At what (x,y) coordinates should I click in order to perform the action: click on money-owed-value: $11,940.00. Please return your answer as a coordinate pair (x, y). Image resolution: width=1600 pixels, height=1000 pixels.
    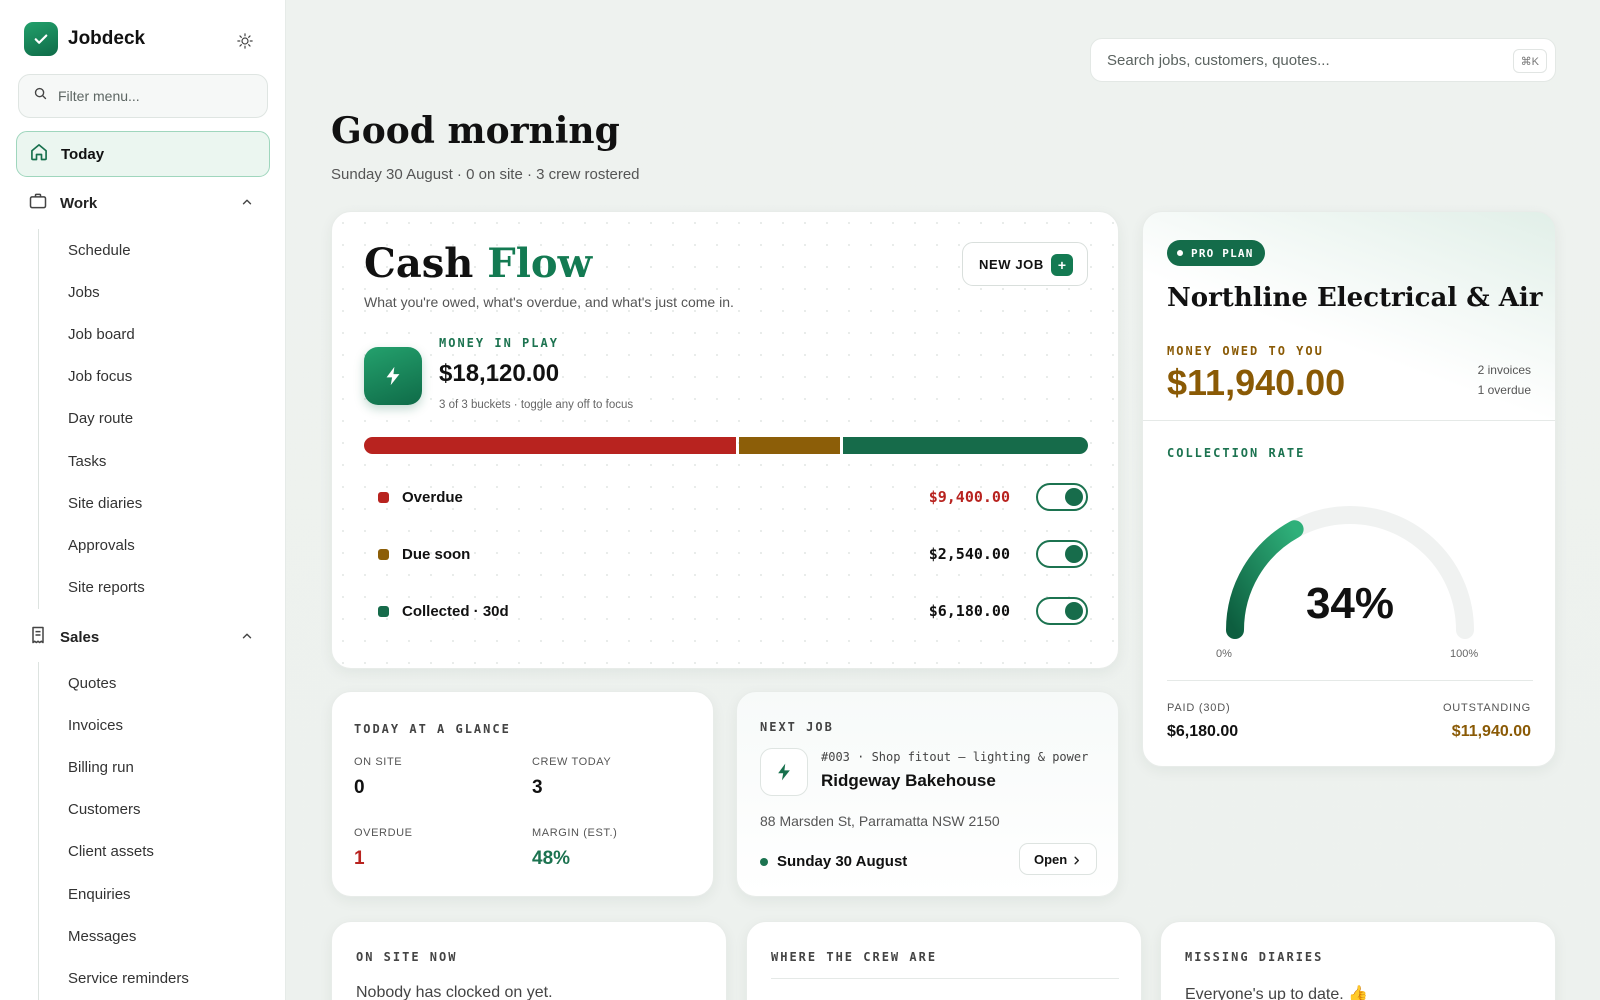
    Looking at the image, I should click on (1256, 382).